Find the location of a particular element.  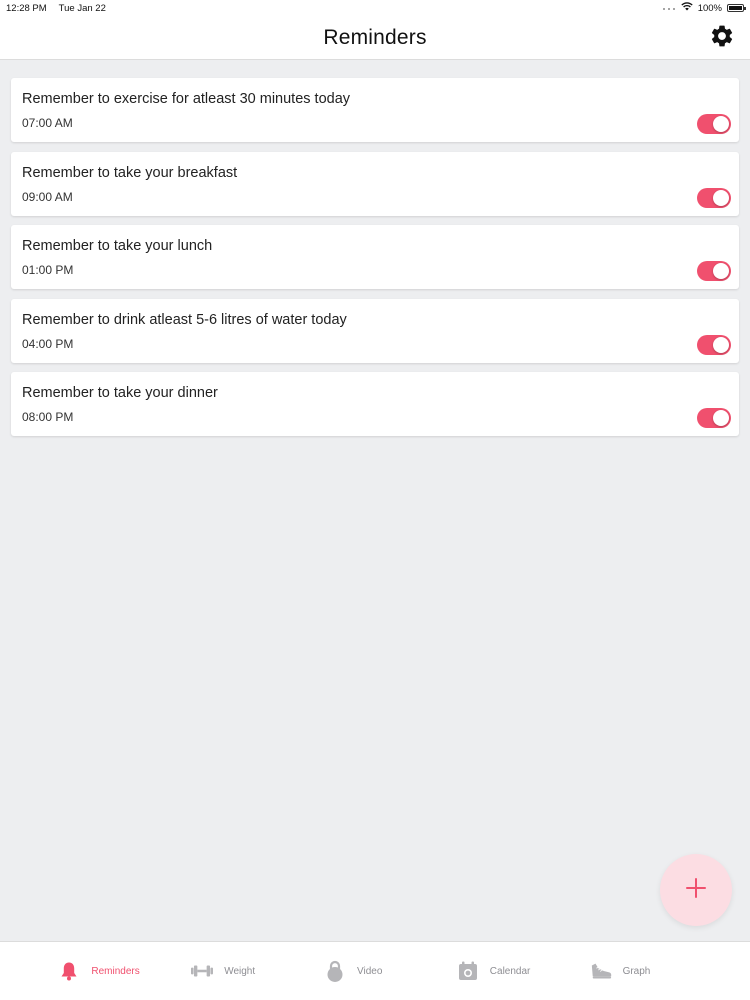

reminder-time: 07:00 AM is located at coordinates (47, 123).